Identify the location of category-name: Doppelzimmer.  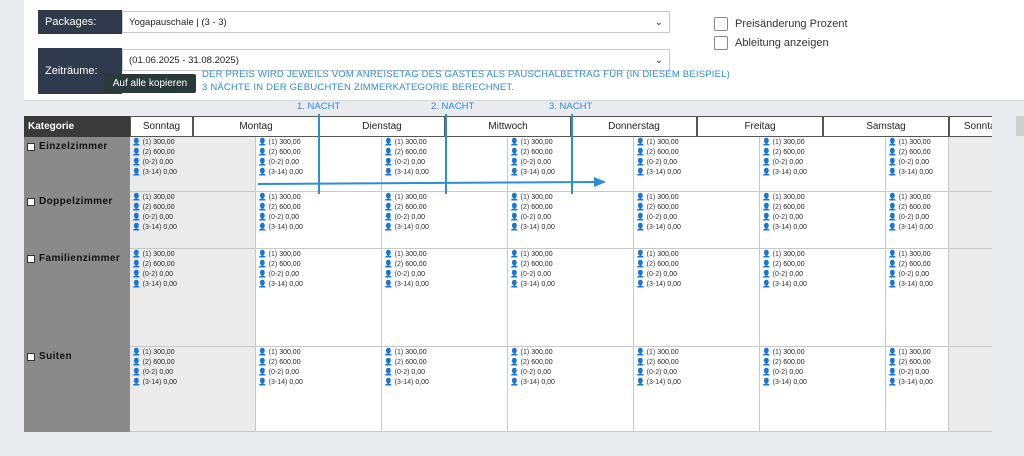
(70, 201).